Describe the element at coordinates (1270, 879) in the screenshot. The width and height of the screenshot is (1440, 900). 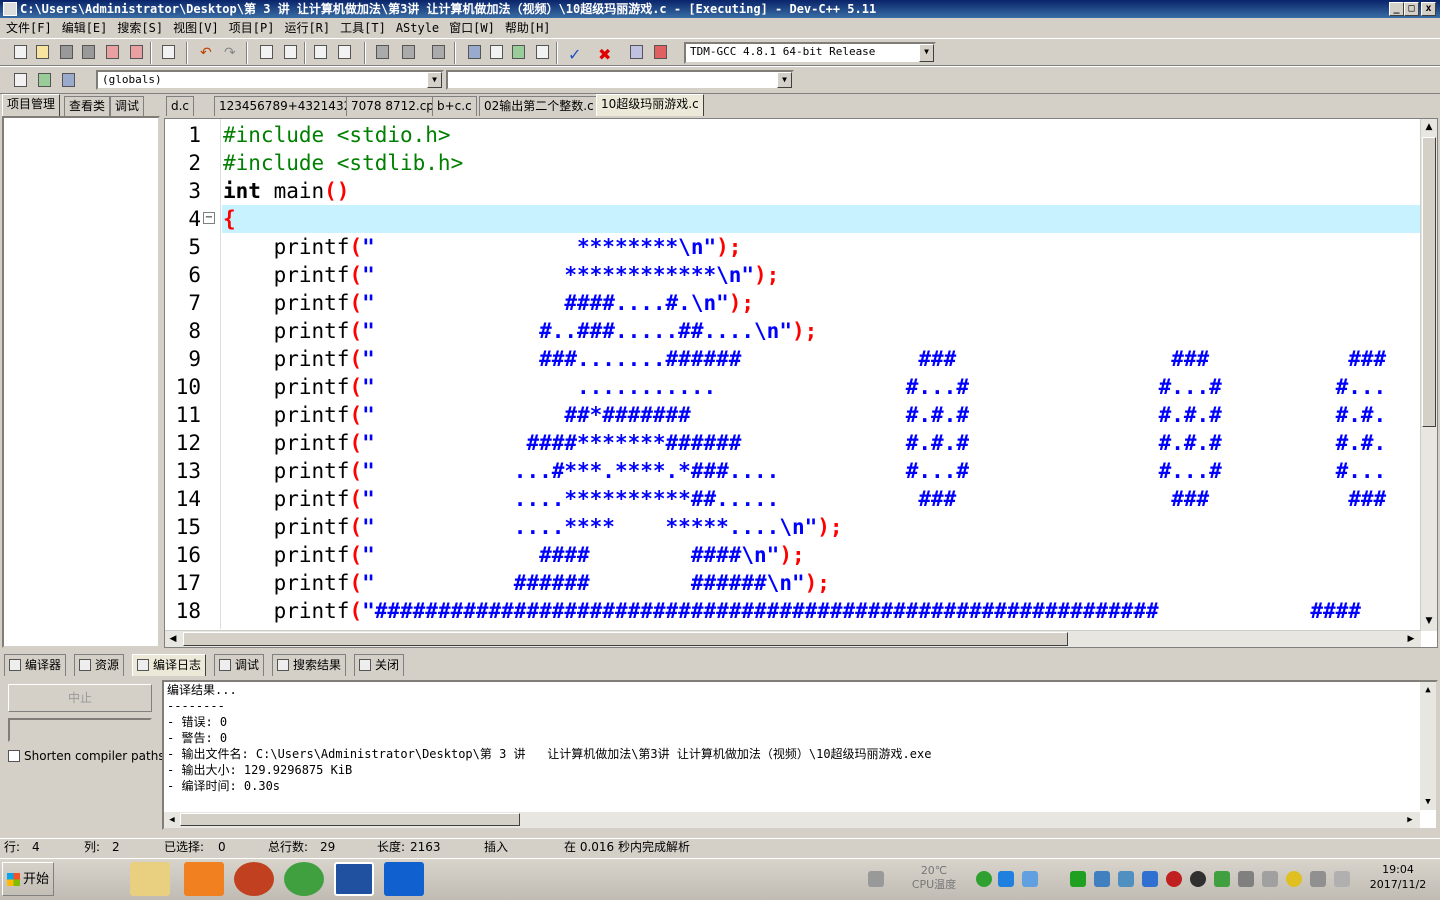
I see `tray-volume-icon` at that location.